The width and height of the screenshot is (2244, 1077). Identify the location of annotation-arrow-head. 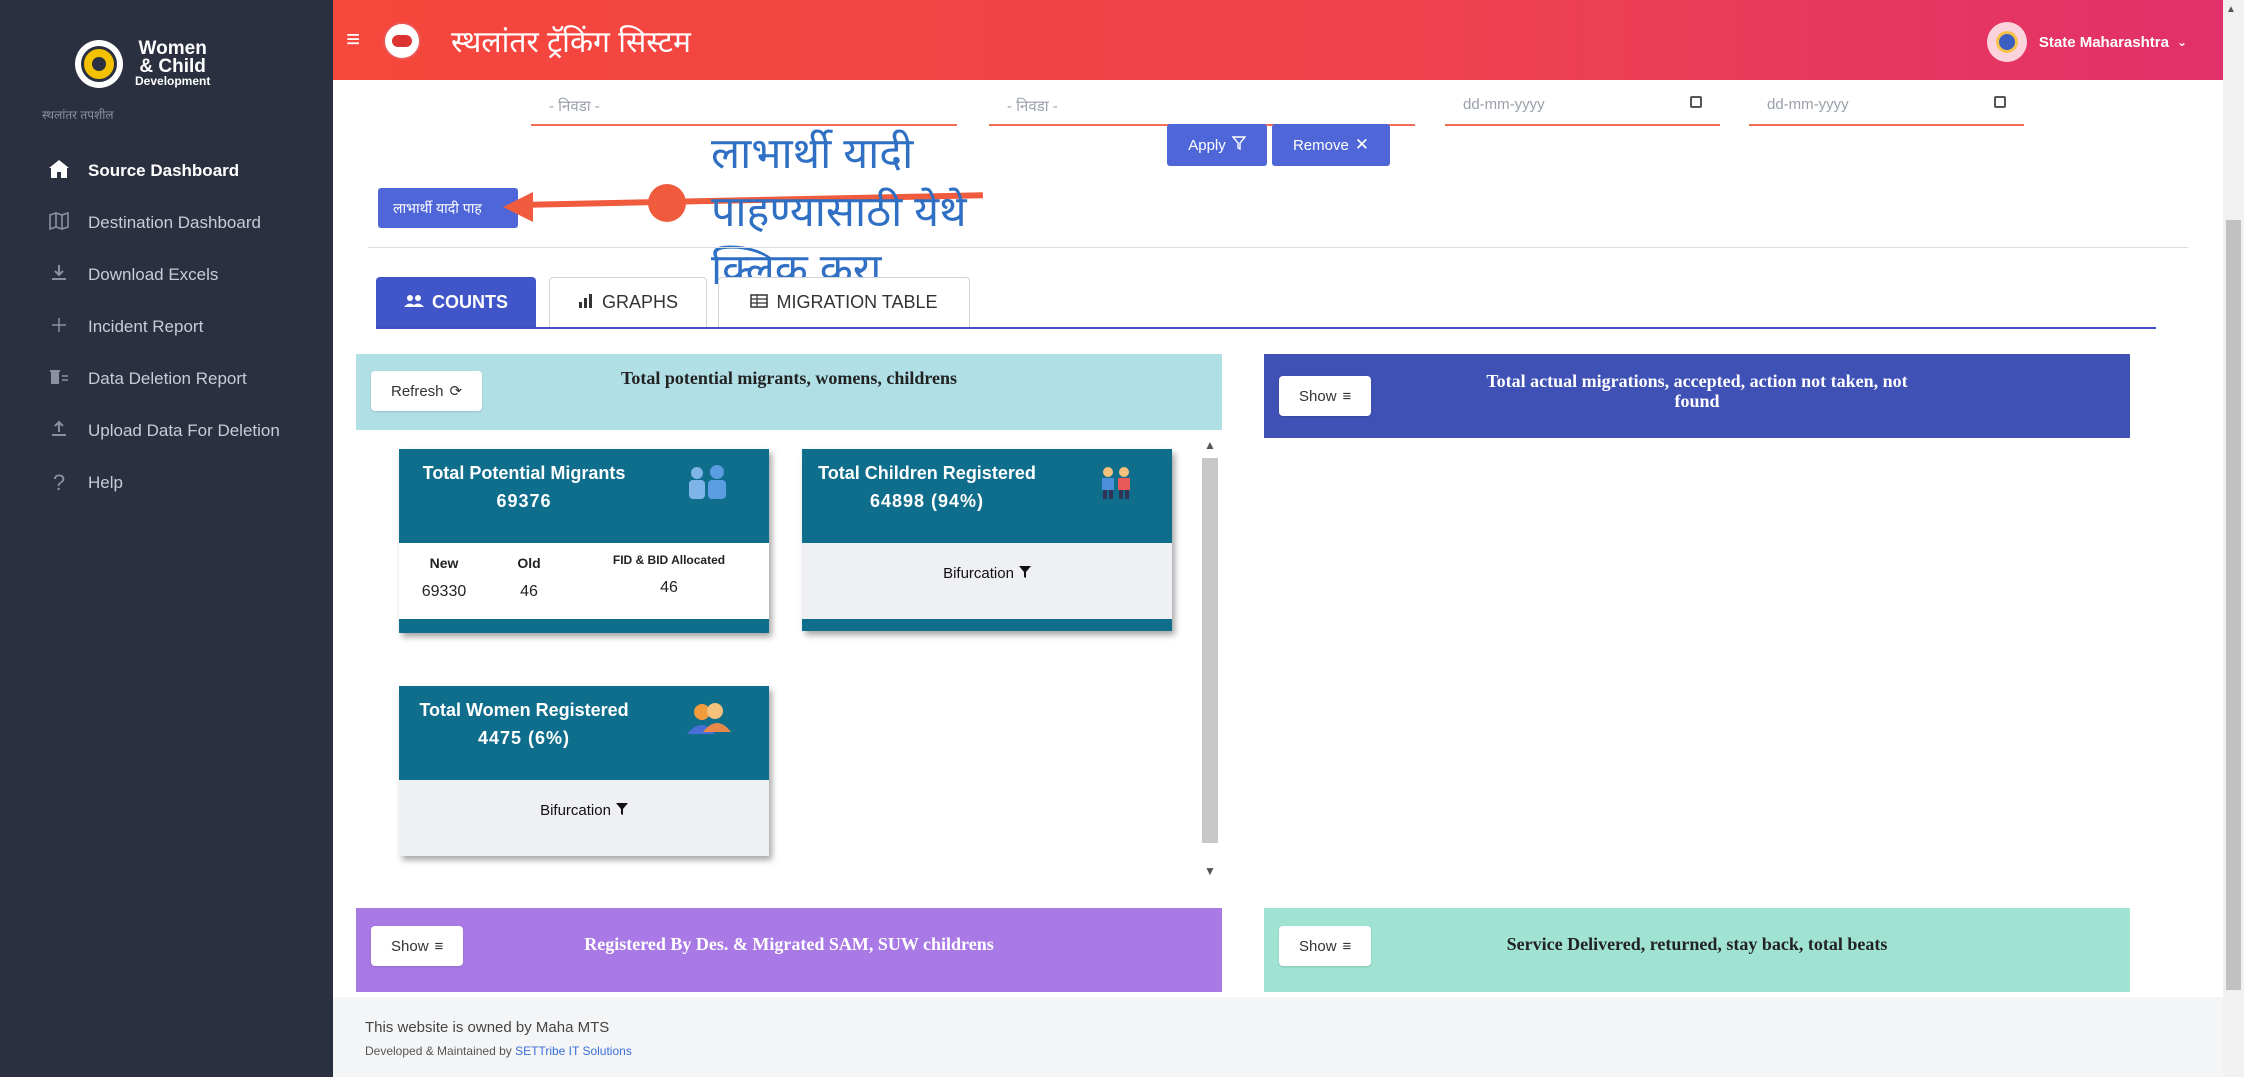
(518, 207).